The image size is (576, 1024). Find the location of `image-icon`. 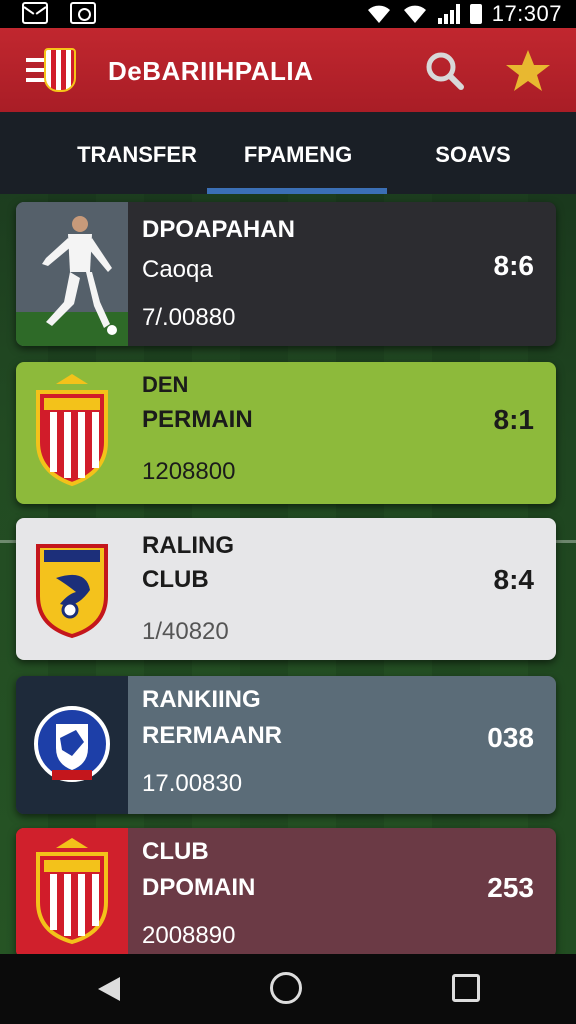

image-icon is located at coordinates (83, 13).